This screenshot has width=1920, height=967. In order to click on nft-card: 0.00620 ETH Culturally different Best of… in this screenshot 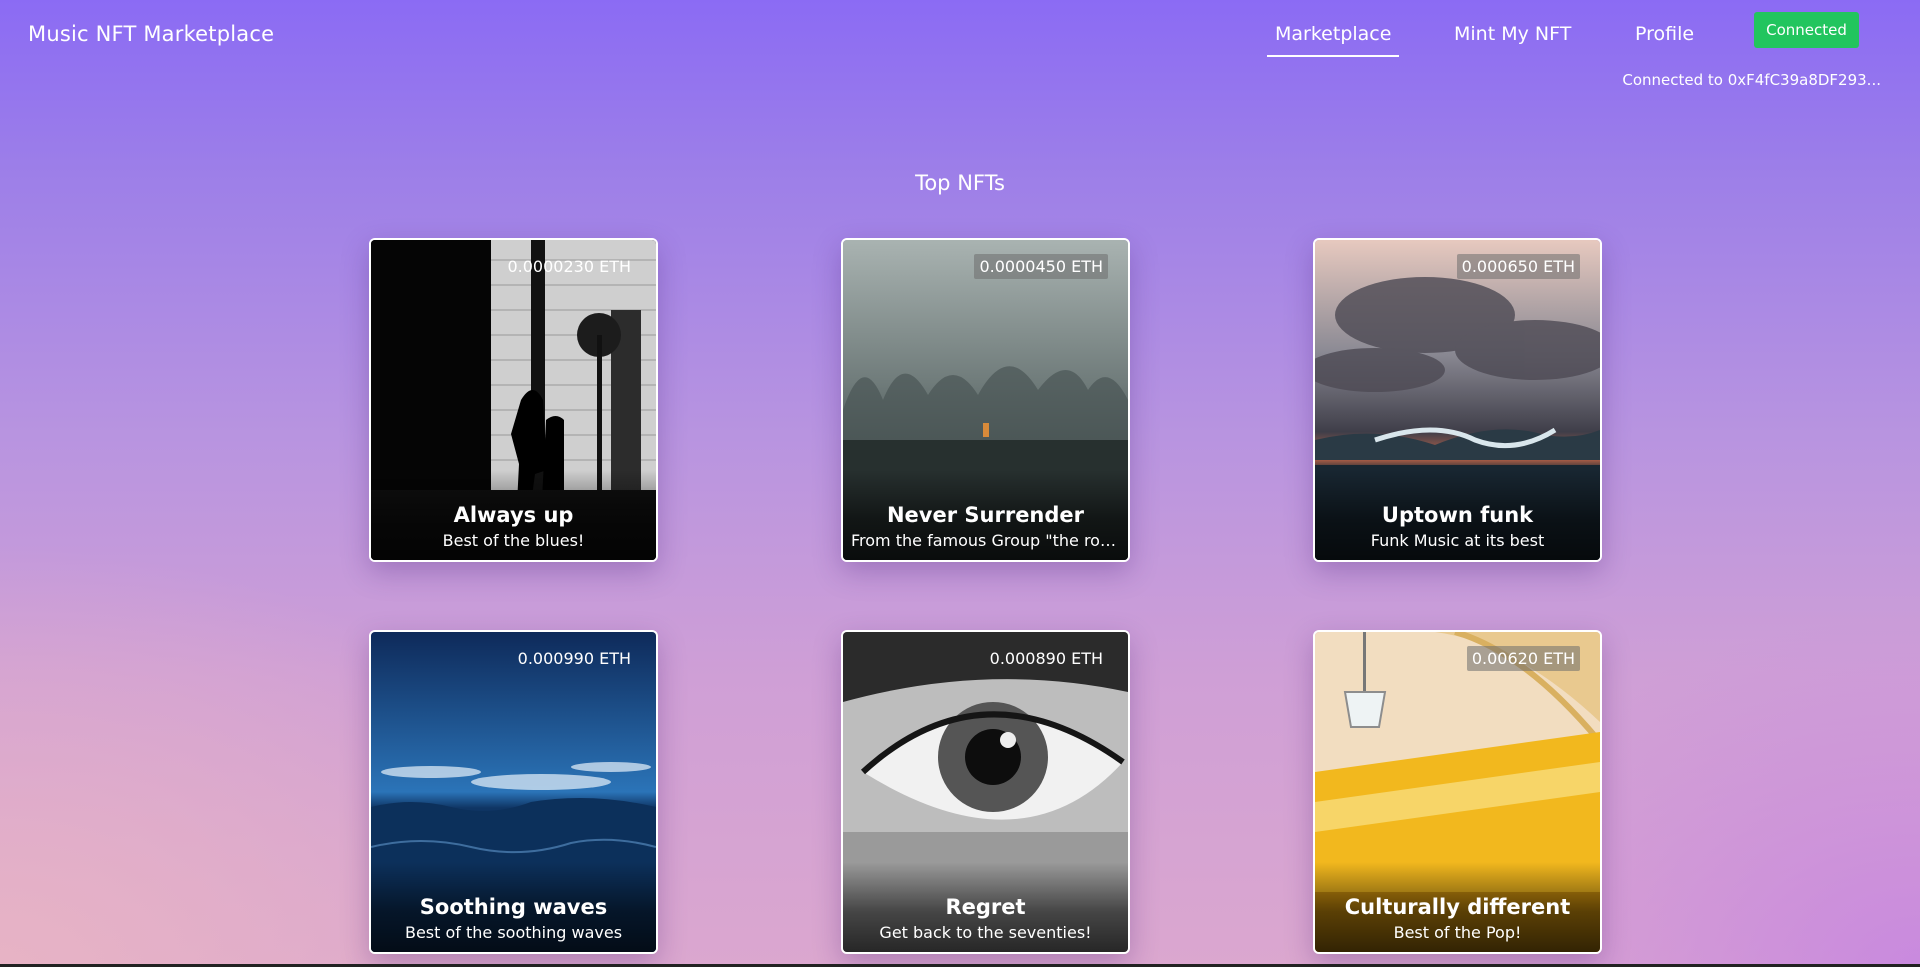, I will do `click(1457, 792)`.